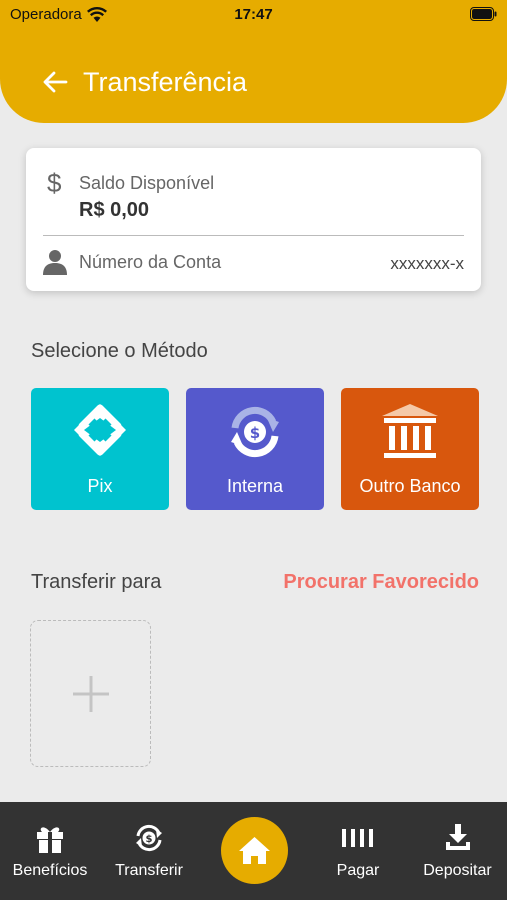  I want to click on method-outro-banco-button: Outro Banco, so click(410, 449).